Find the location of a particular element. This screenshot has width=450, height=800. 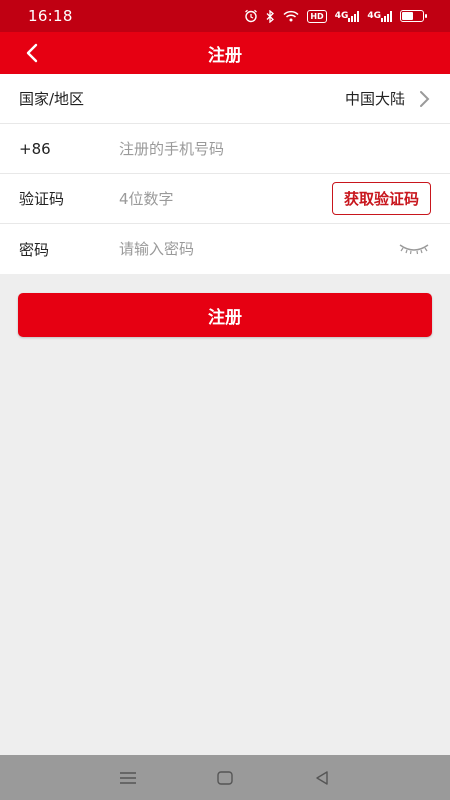

get-code-button: 获取验证码 is located at coordinates (381, 198).